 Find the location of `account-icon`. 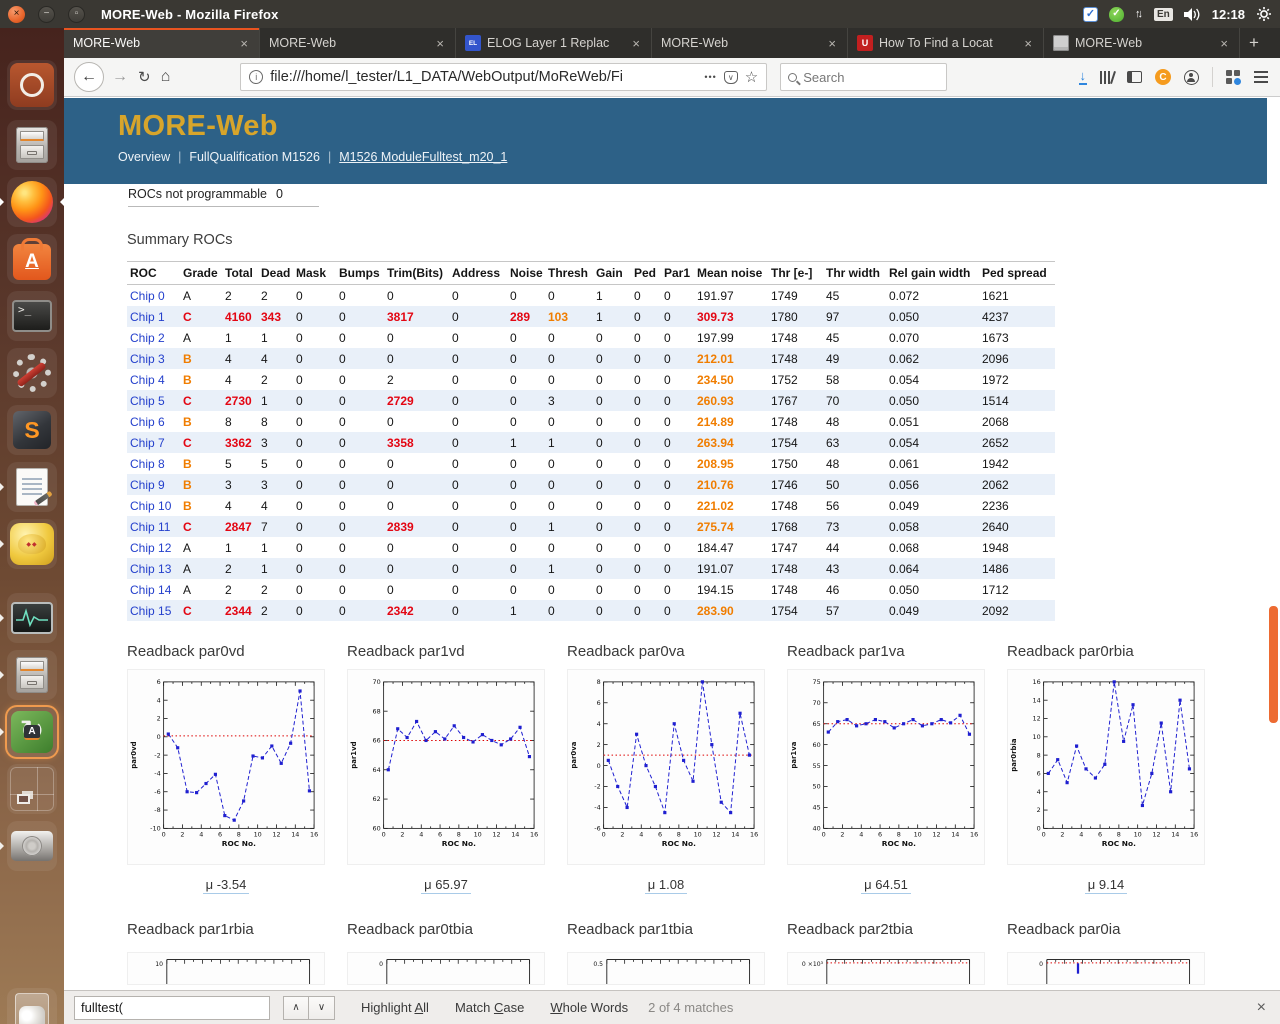

account-icon is located at coordinates (1191, 77).